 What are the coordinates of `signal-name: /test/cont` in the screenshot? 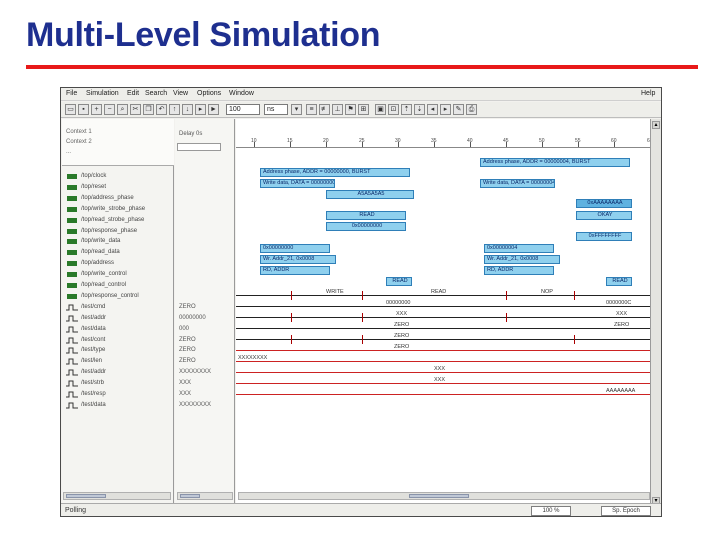 It's located at (93, 340).